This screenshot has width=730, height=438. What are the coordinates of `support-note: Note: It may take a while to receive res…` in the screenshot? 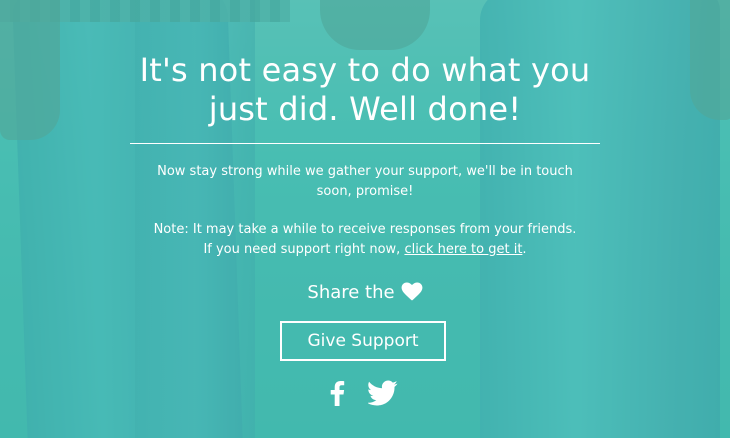 It's located at (365, 239).